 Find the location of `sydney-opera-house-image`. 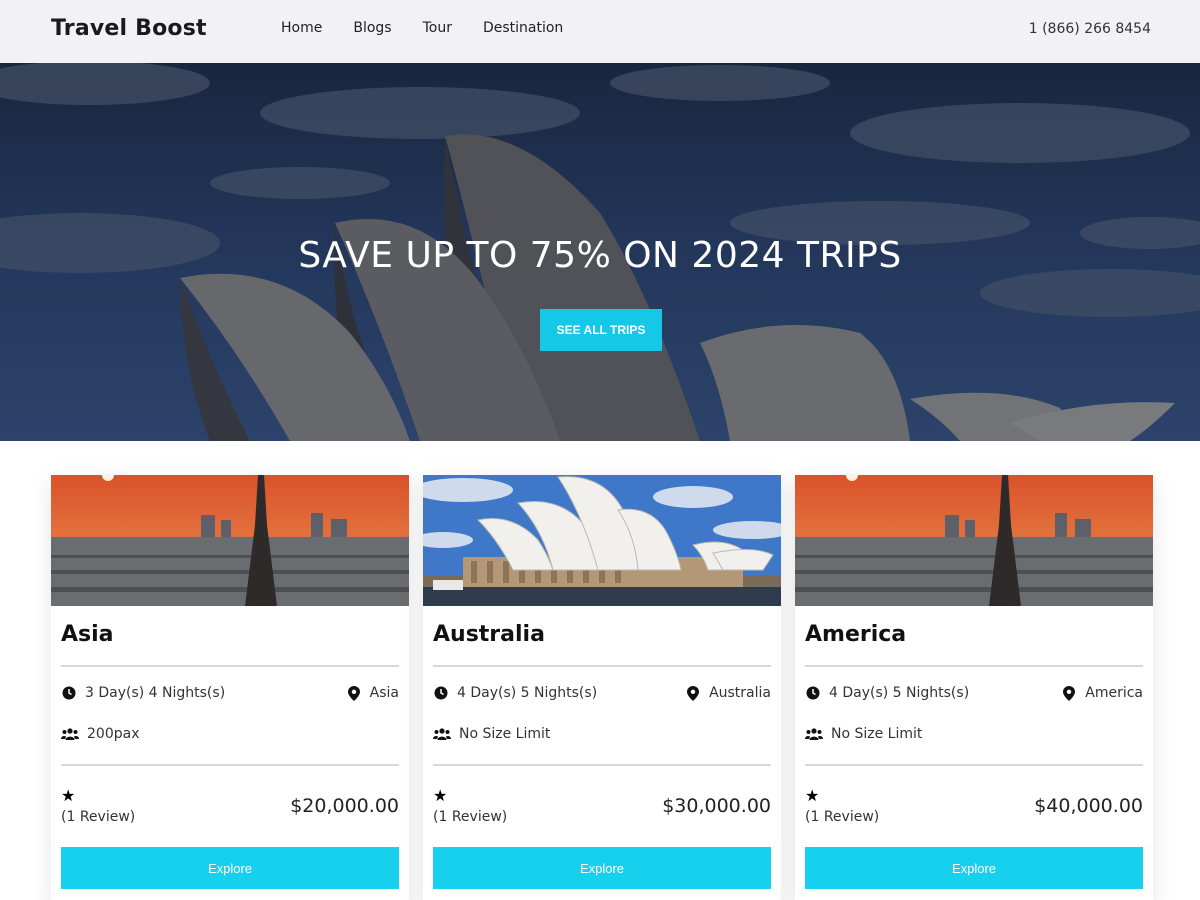

sydney-opera-house-image is located at coordinates (602, 540).